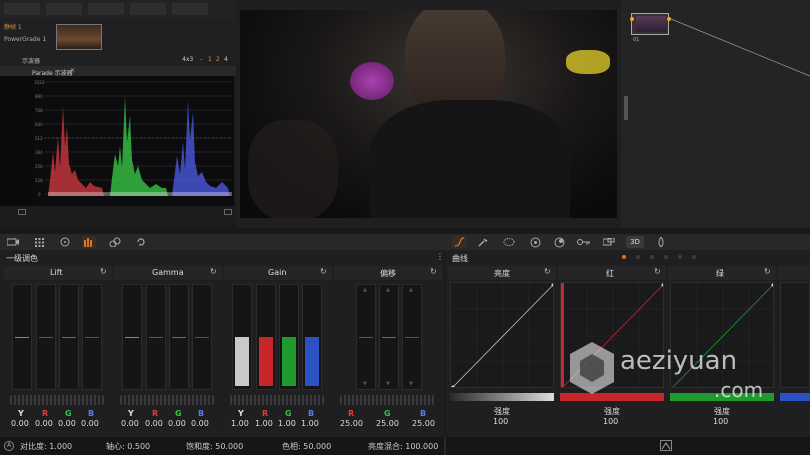 The height and width of the screenshot is (455, 810). I want to click on auto-balance-icon: A, so click(9, 446).